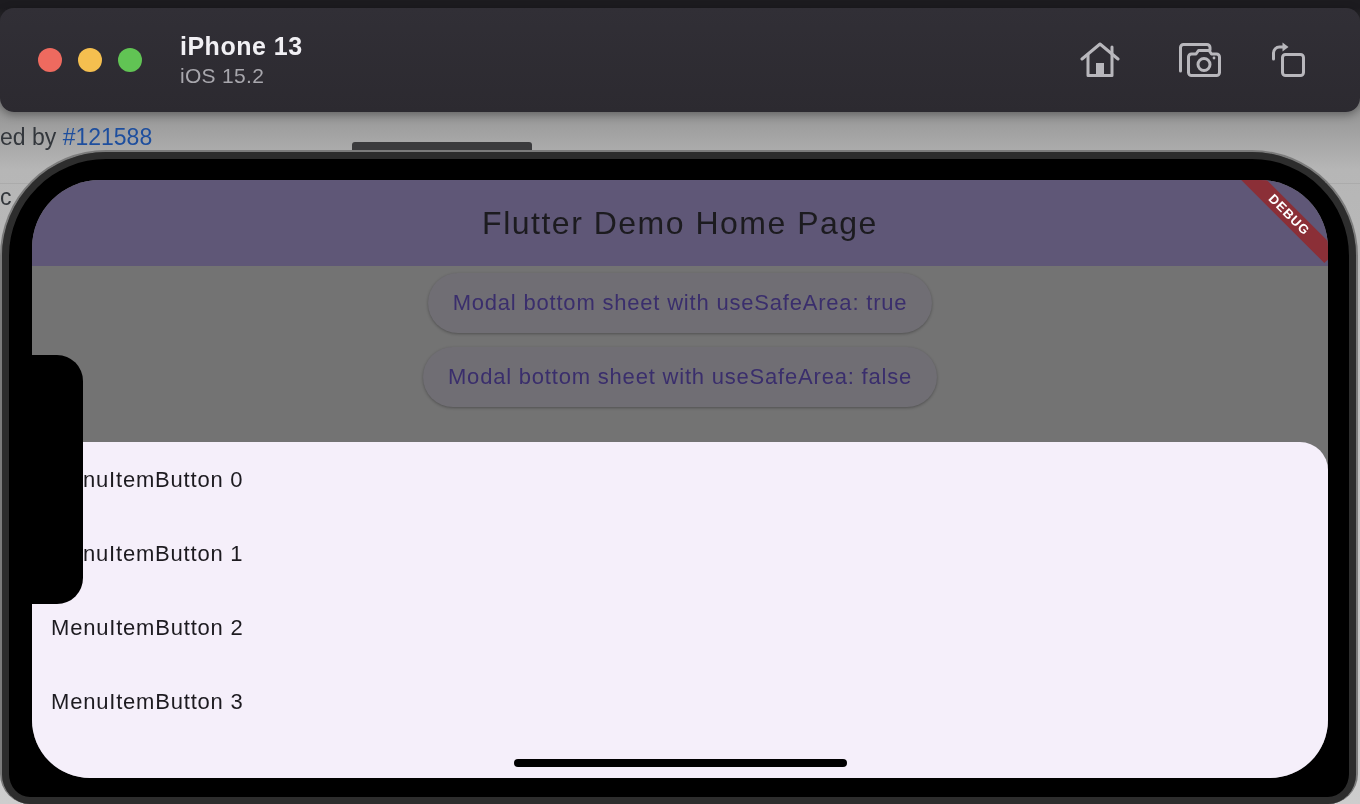 The image size is (1360, 804). I want to click on camera-icon, so click(1200, 60).